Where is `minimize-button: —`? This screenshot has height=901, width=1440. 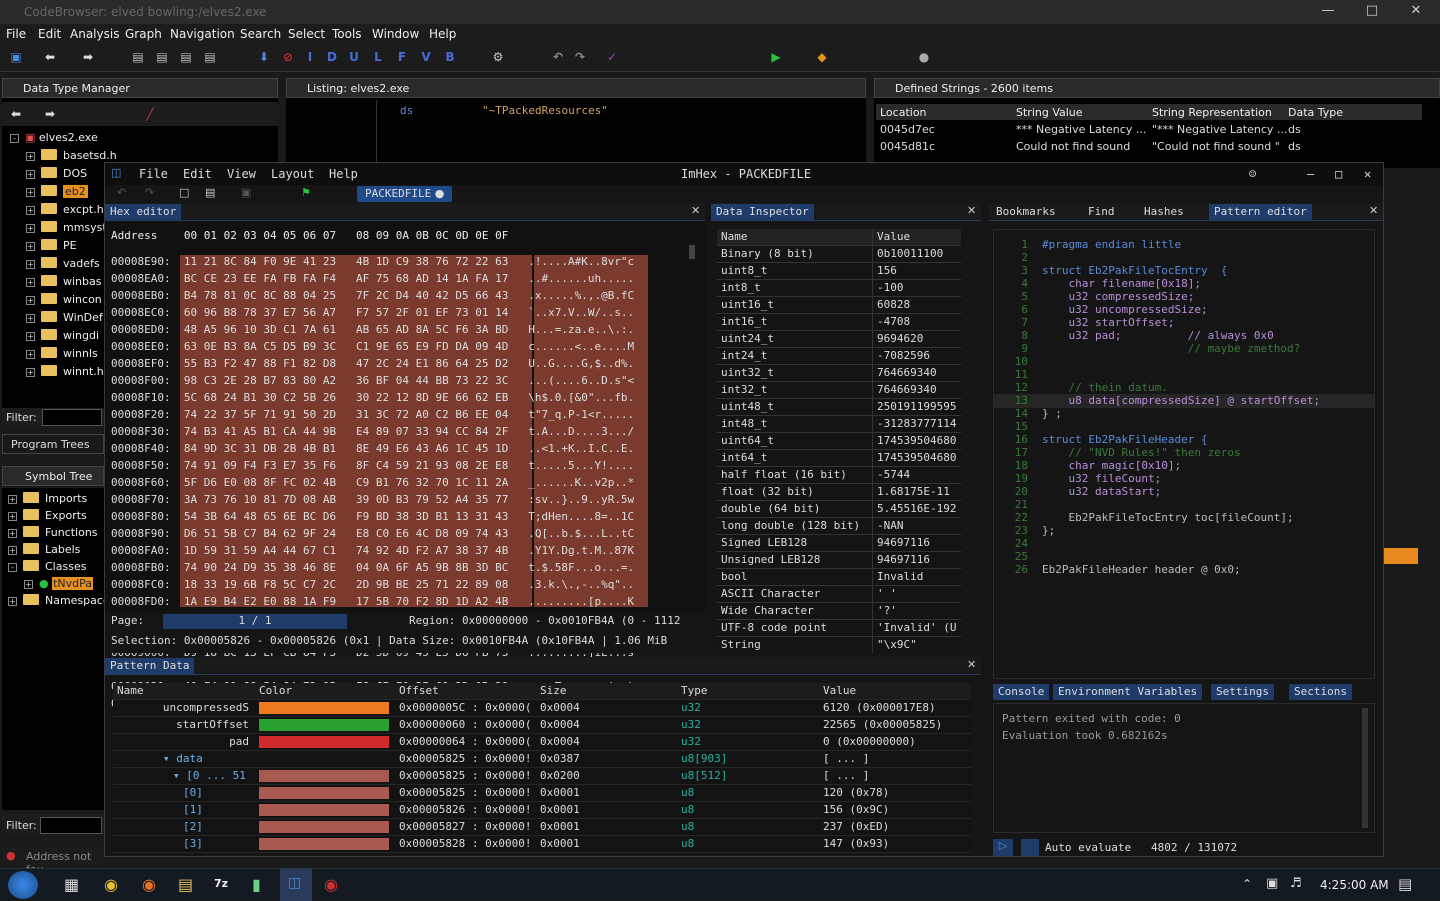
minimize-button: — is located at coordinates (1328, 11).